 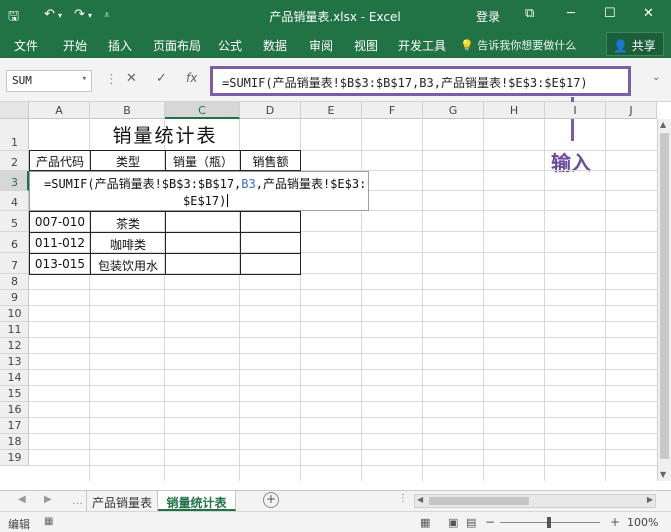 I want to click on row-header-17: 17, so click(x=14, y=426).